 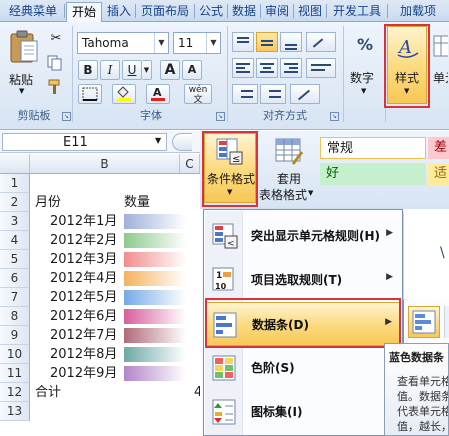 I want to click on row-header: 4, so click(x=15, y=240).